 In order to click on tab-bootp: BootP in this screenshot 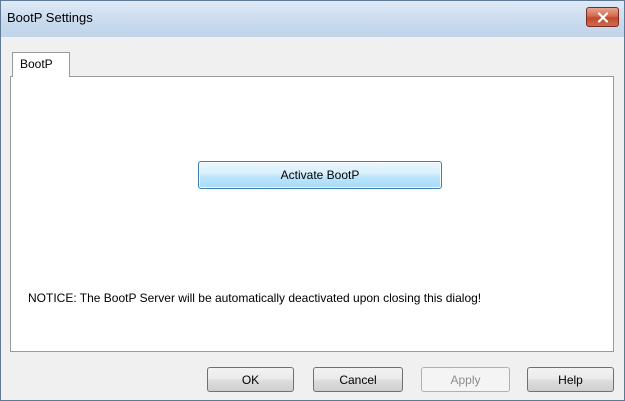, I will do `click(41, 64)`.